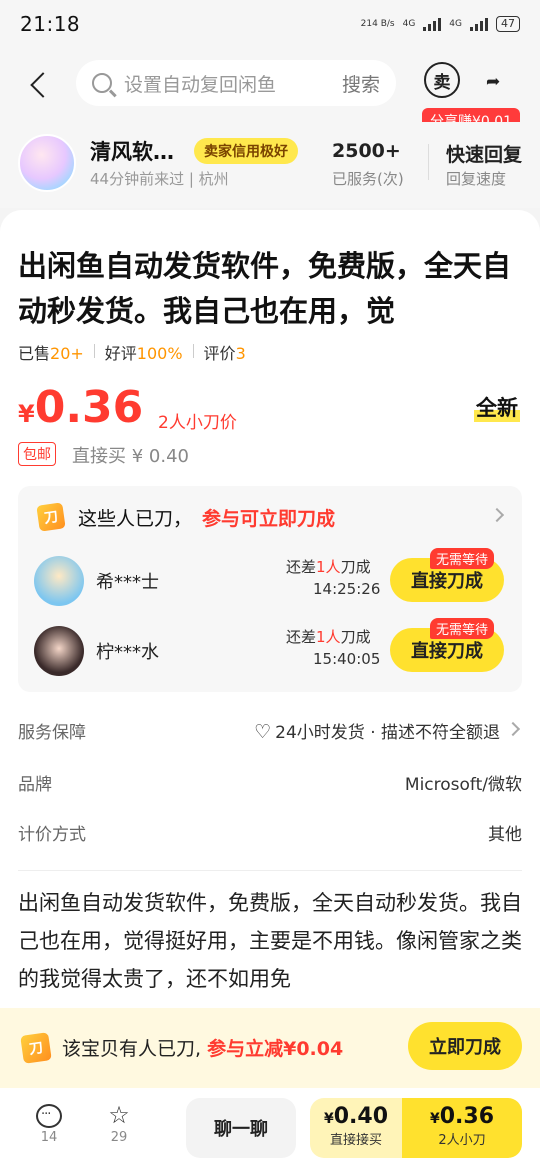 The height and width of the screenshot is (1170, 540). I want to click on product-title: 出闲鱼自动发货软件，免费版，全天自动秒发货。我自己也在用，觉, so click(265, 288).